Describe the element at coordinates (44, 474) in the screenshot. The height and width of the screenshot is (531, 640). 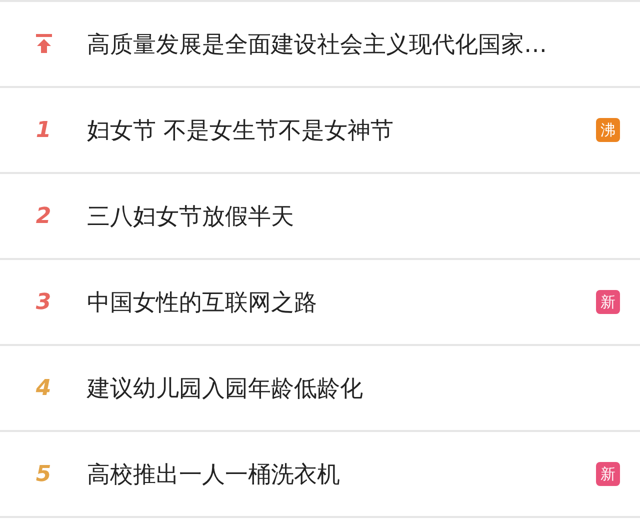
I see `rank-number: 5` at that location.